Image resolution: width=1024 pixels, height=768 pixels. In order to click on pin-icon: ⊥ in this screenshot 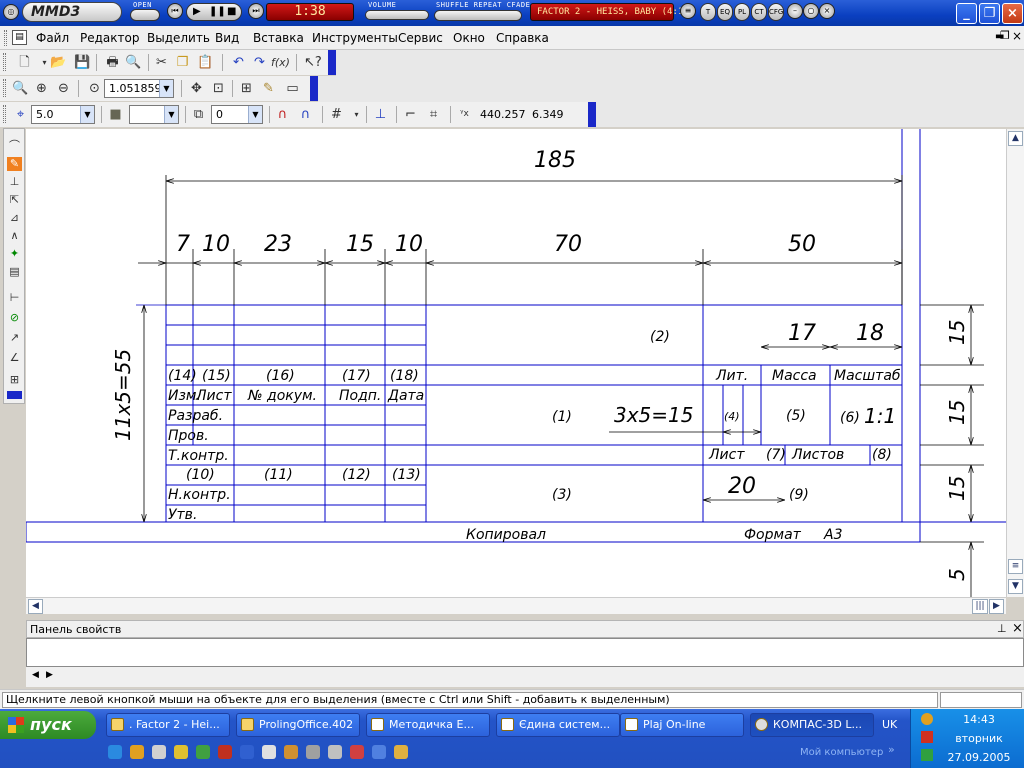, I will do `click(1002, 628)`.